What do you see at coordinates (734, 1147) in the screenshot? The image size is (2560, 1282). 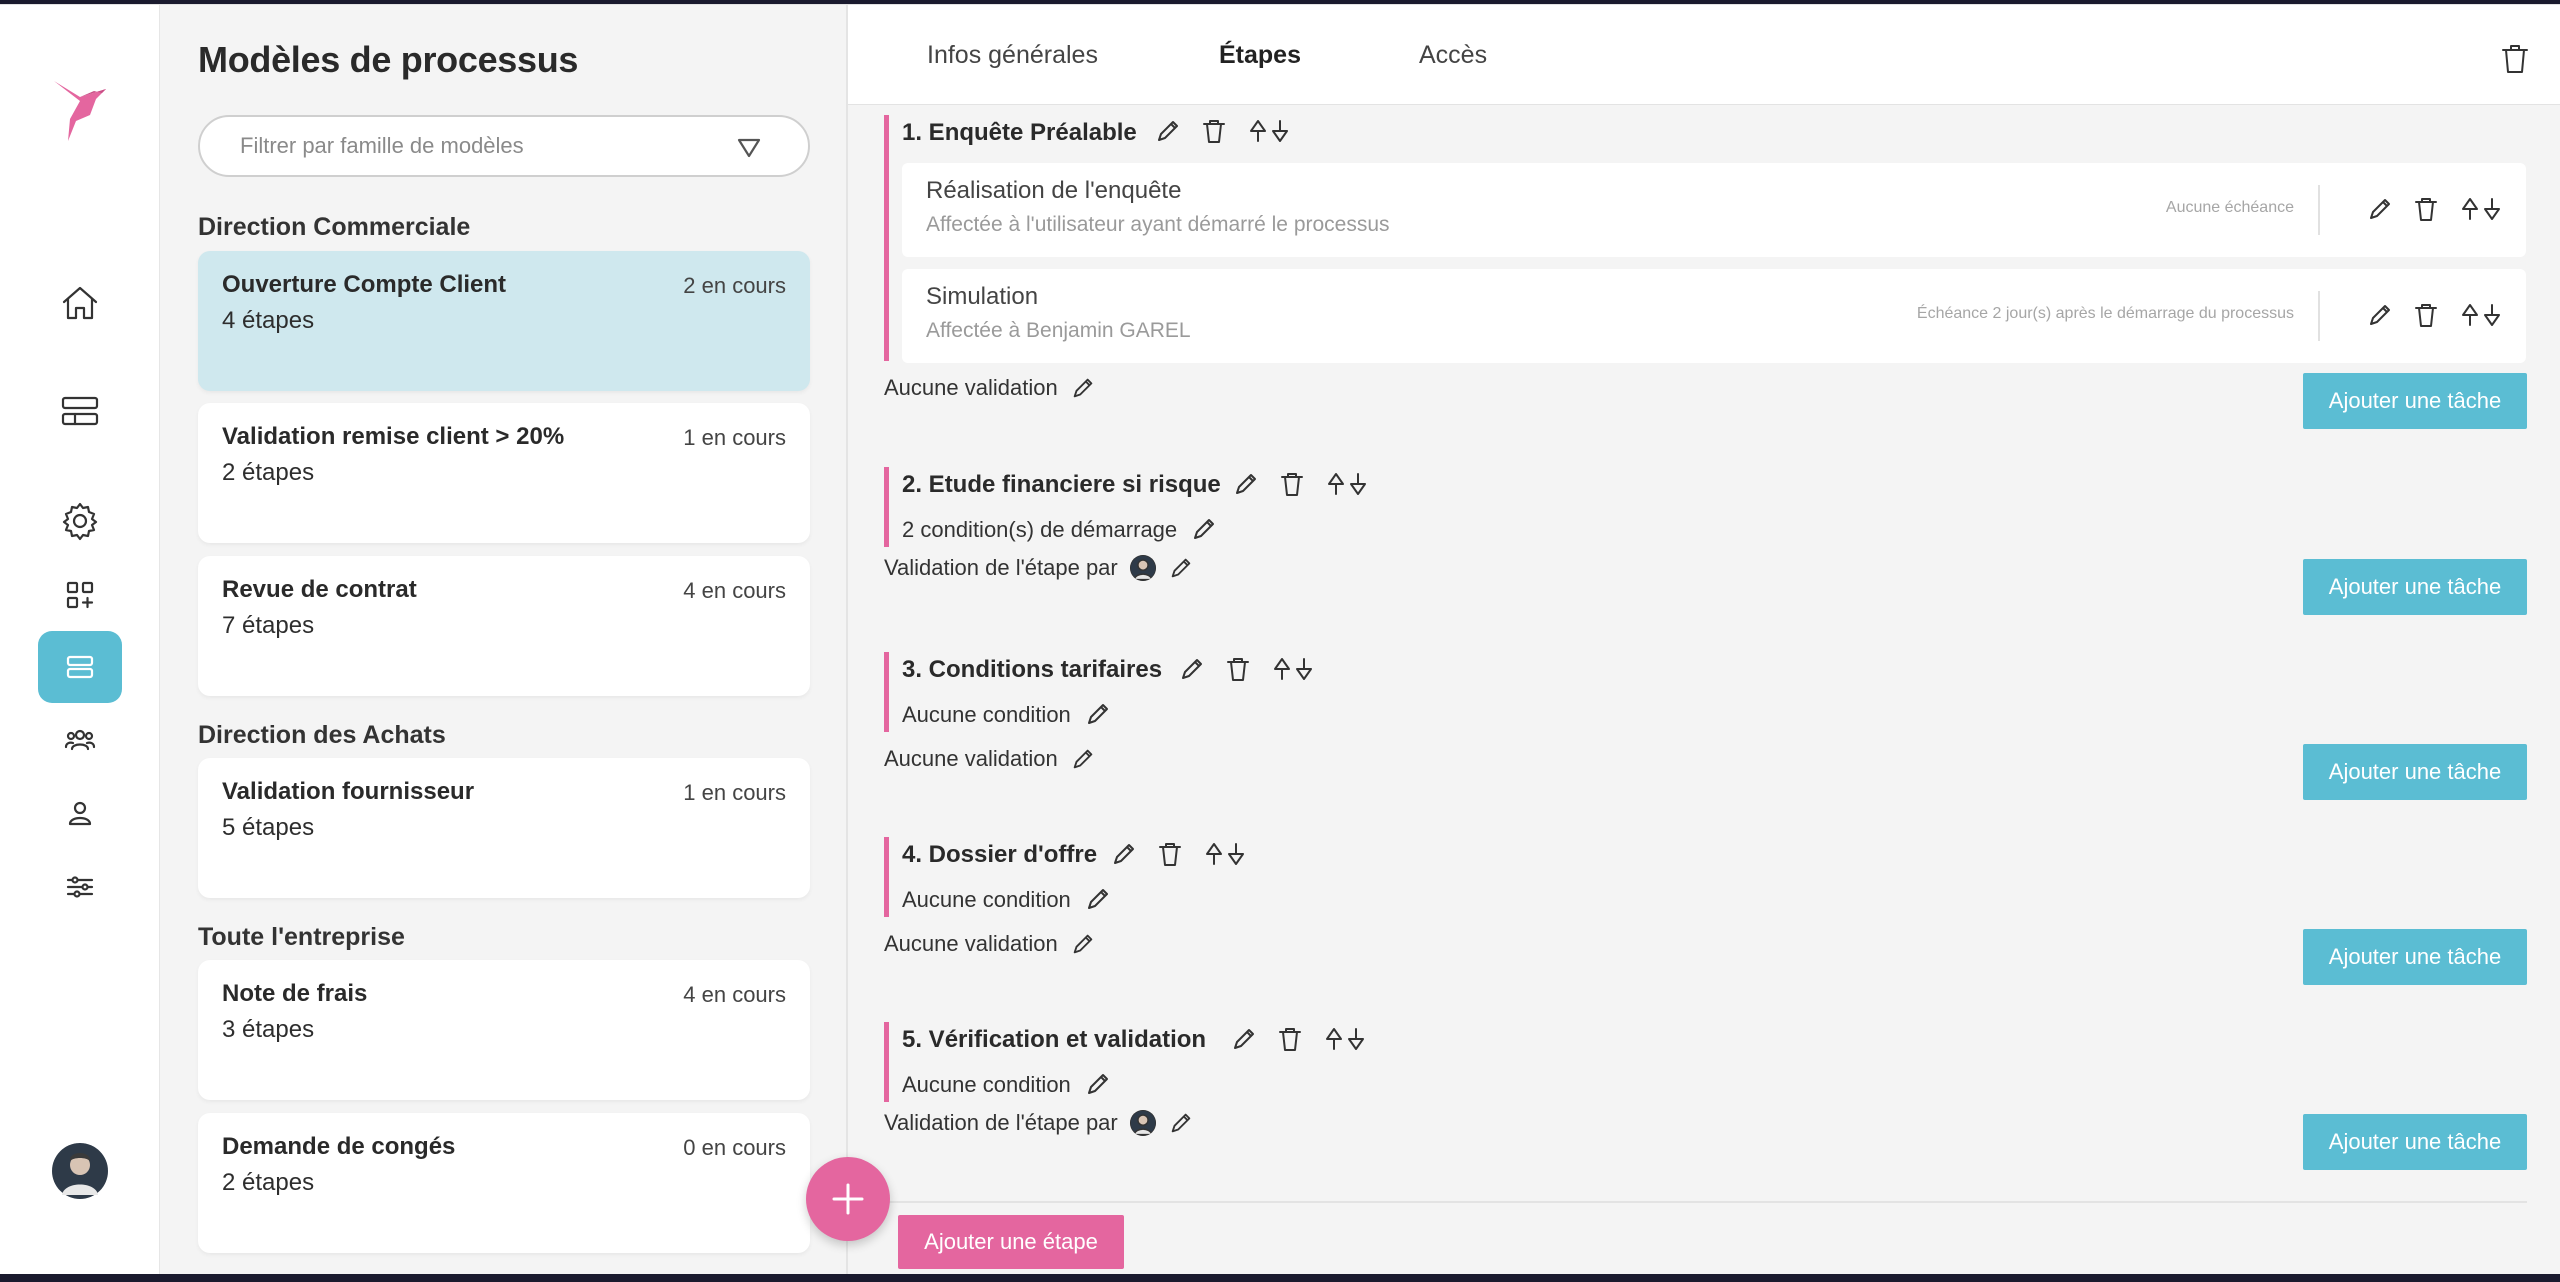 I see `model-count: 0 en cours` at bounding box center [734, 1147].